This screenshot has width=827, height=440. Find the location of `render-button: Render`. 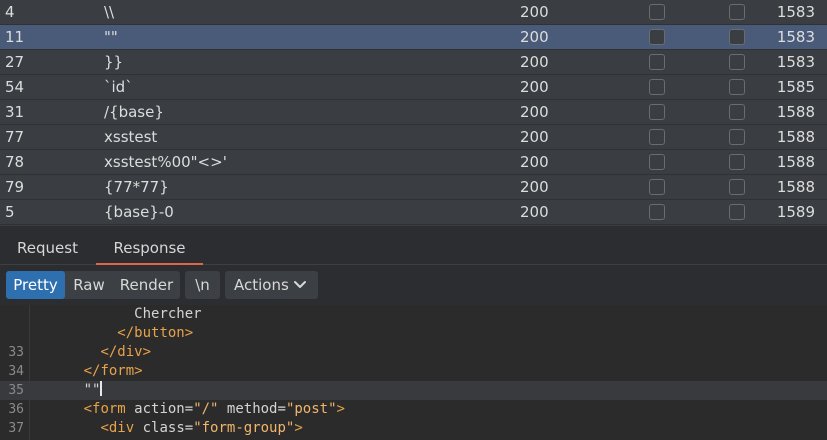

render-button: Render is located at coordinates (146, 285).